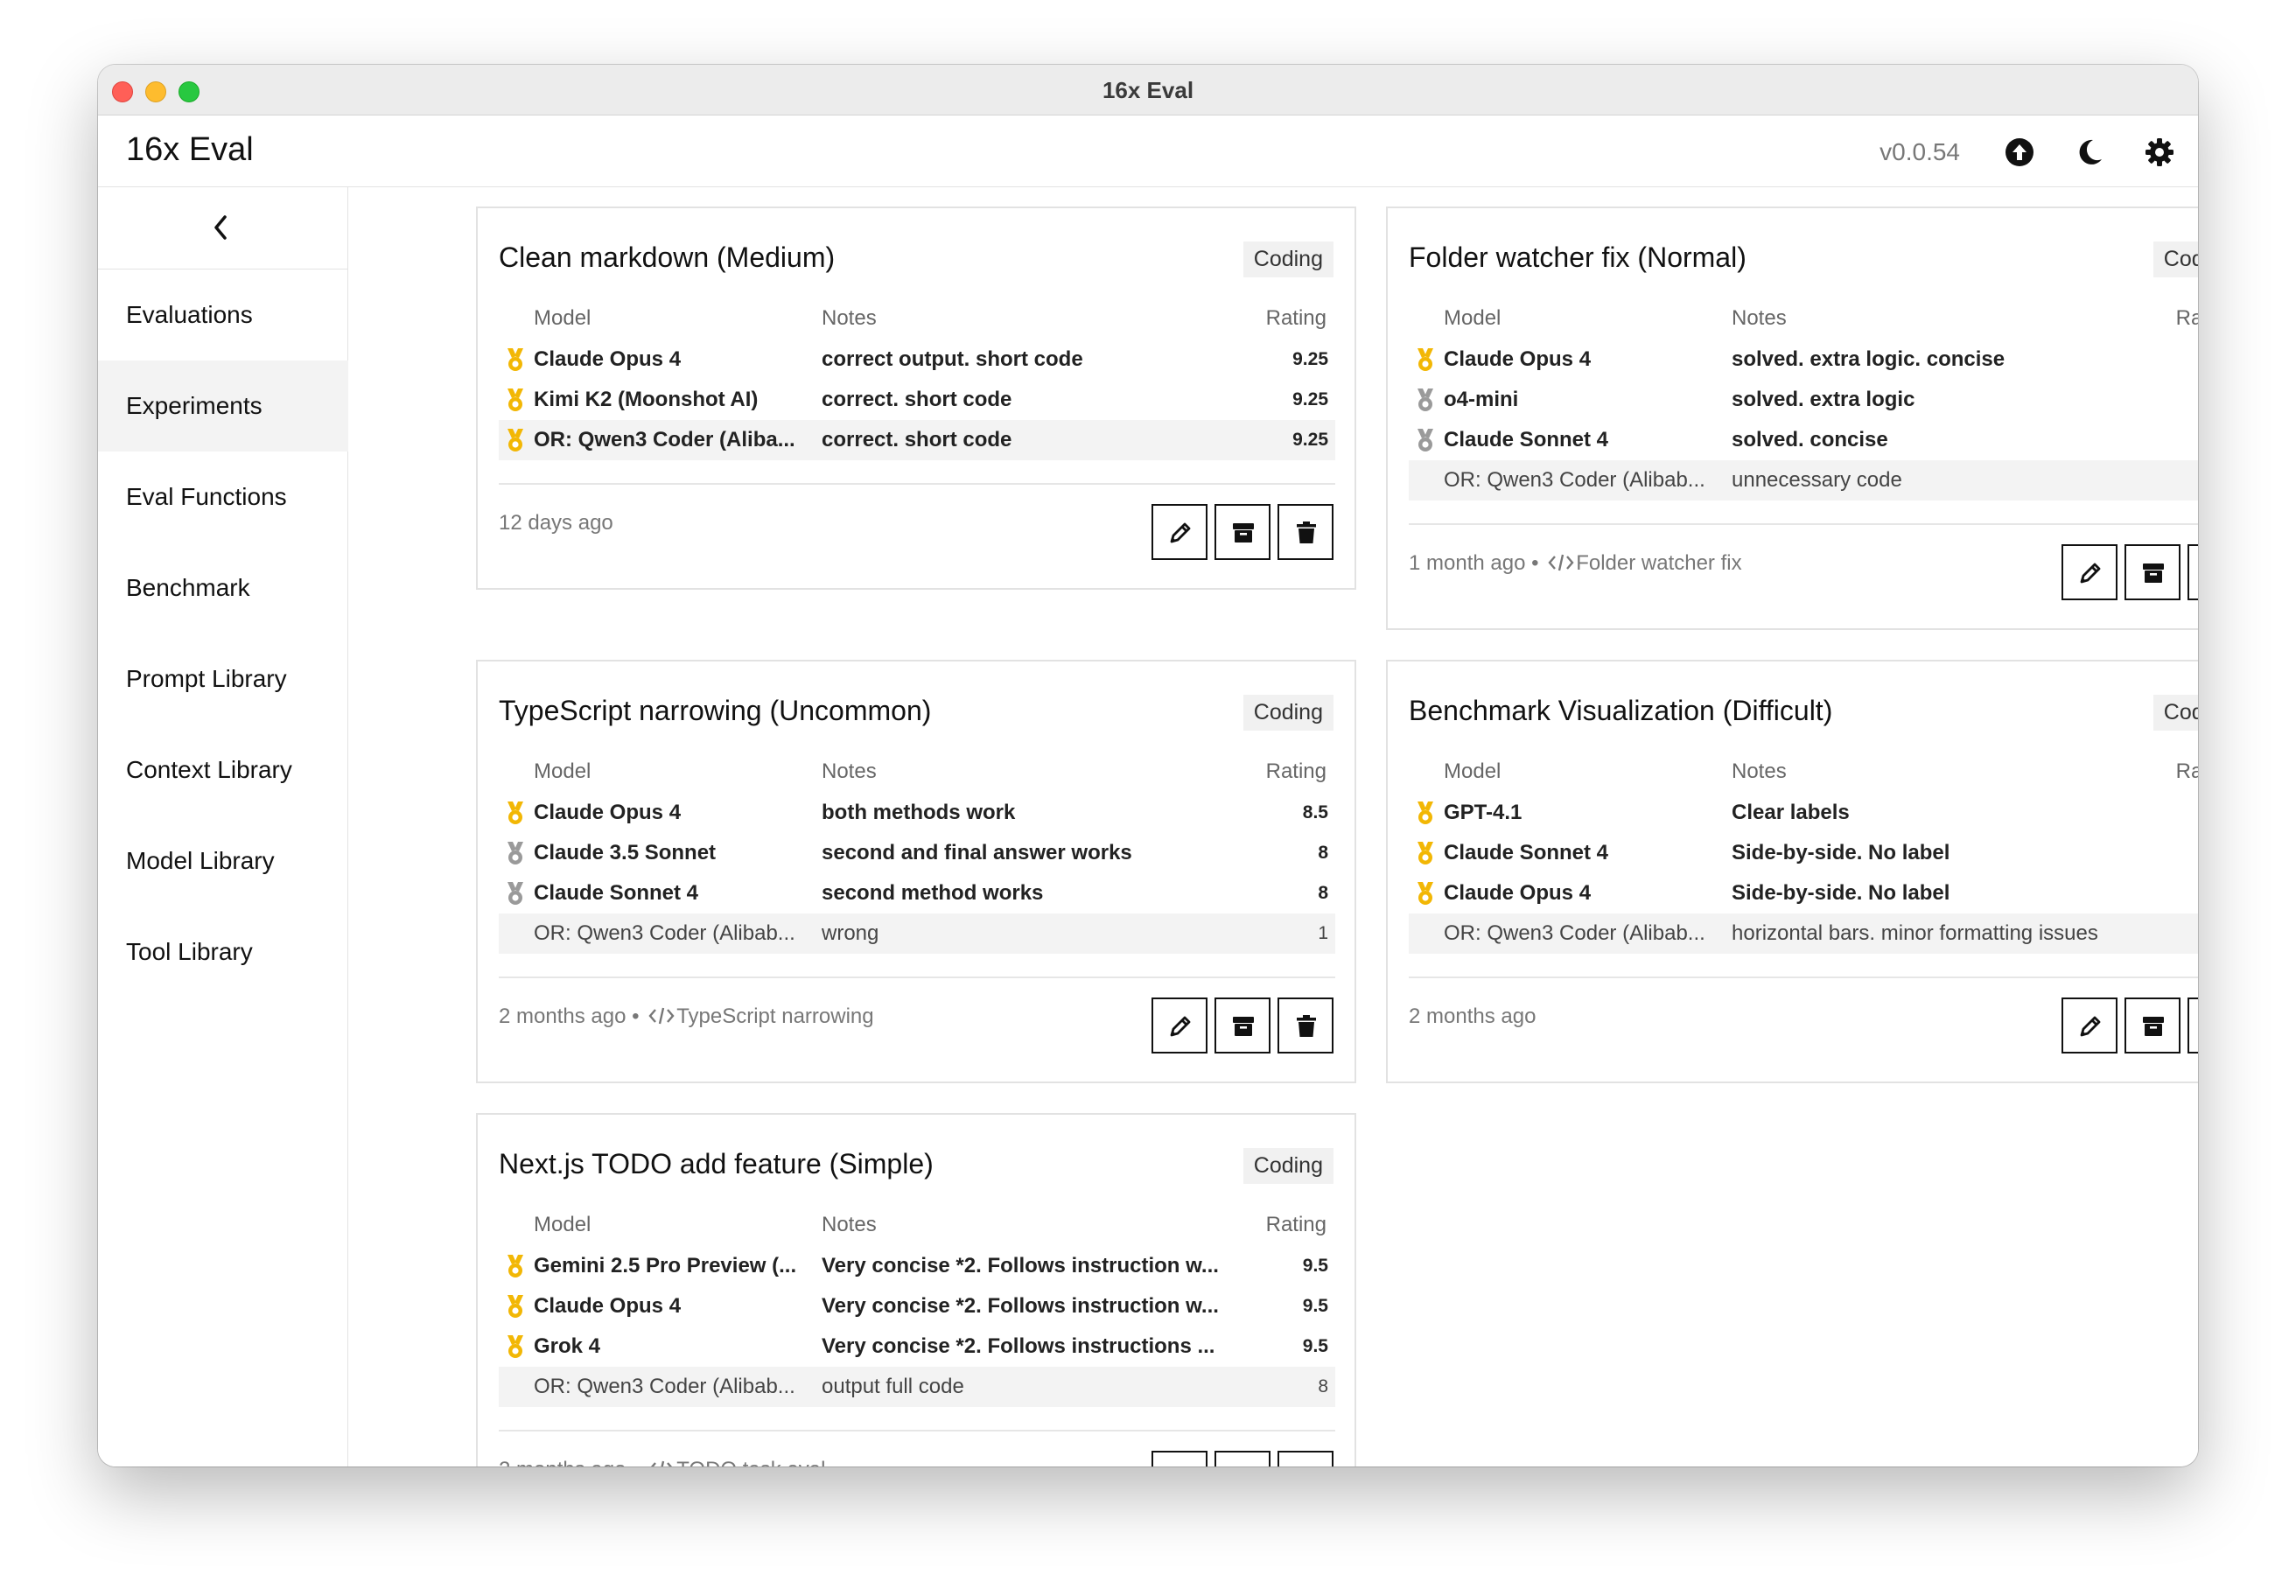  What do you see at coordinates (223, 952) in the screenshot?
I see `sidebar-item-tool-library: Tool Library` at bounding box center [223, 952].